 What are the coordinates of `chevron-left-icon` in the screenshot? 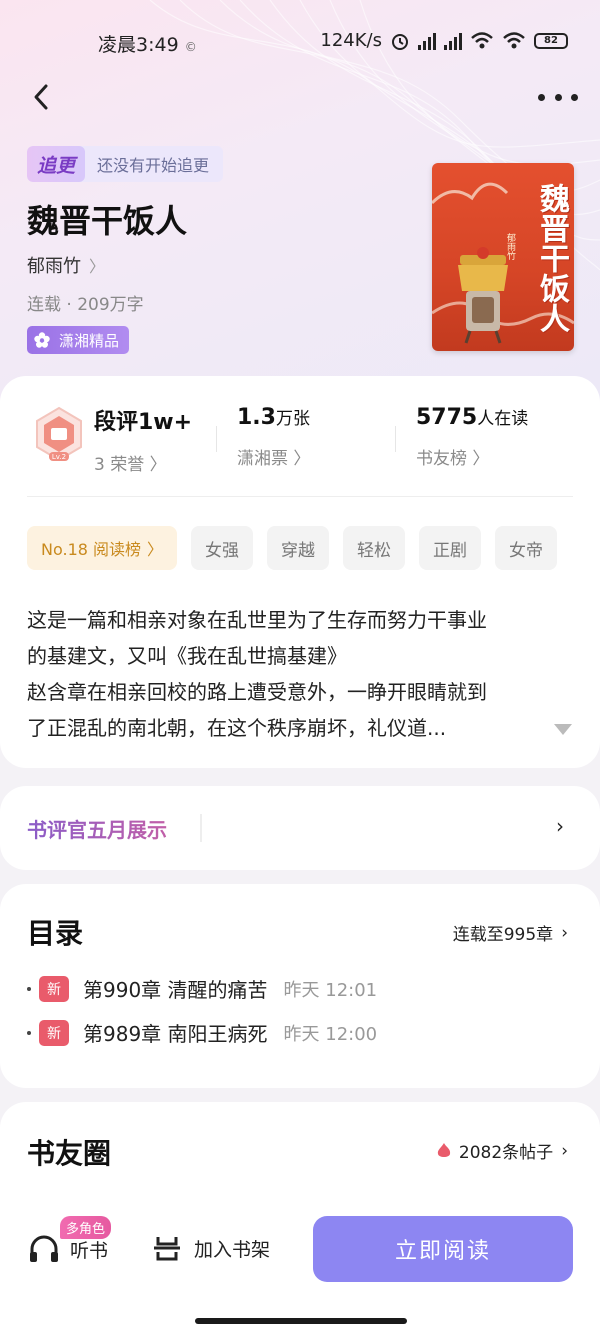 It's located at (41, 97).